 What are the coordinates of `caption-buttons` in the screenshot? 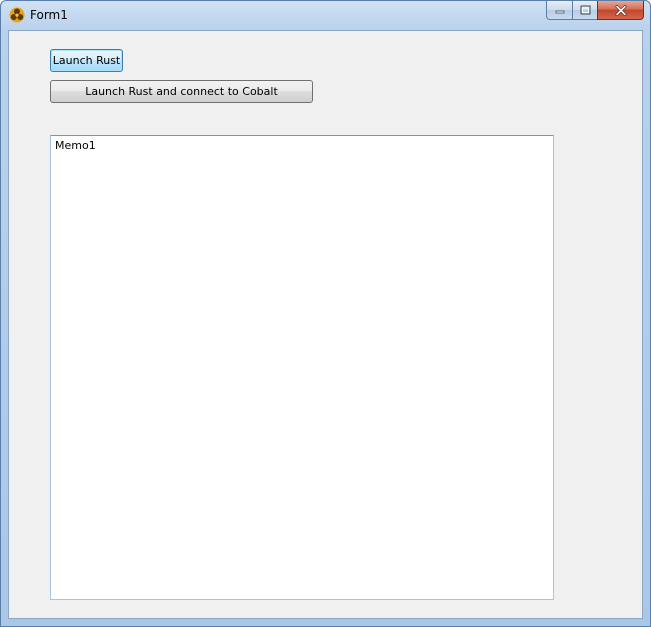 It's located at (595, 11).